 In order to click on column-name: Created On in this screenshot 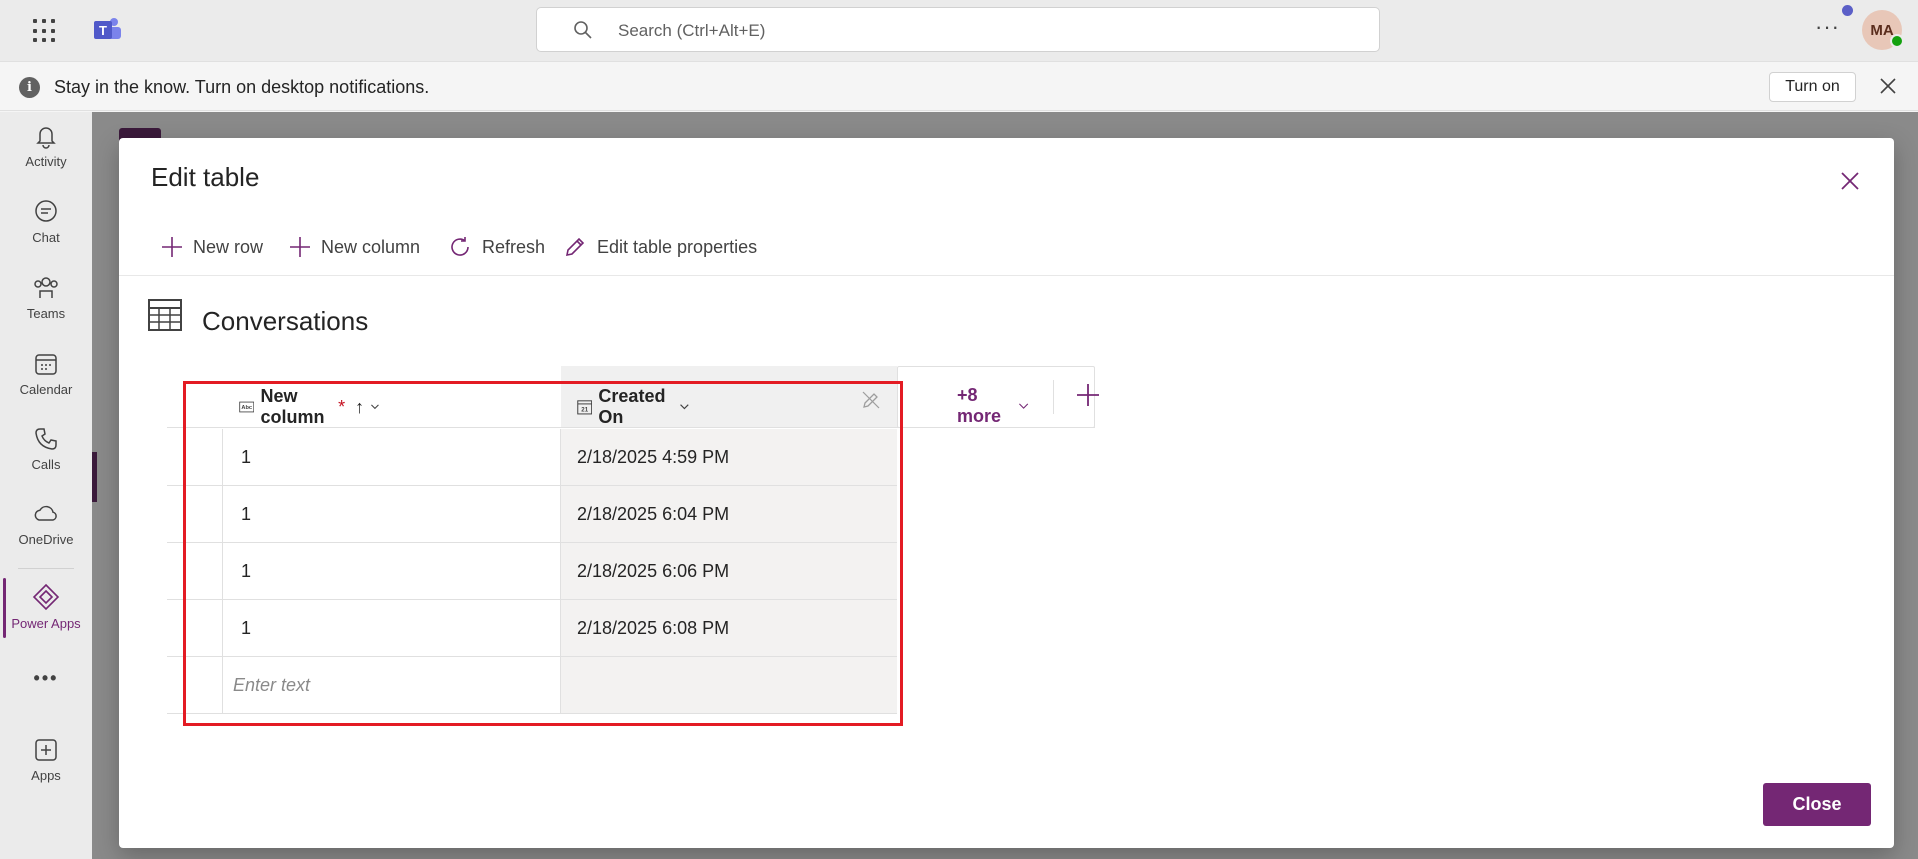, I will do `click(632, 406)`.